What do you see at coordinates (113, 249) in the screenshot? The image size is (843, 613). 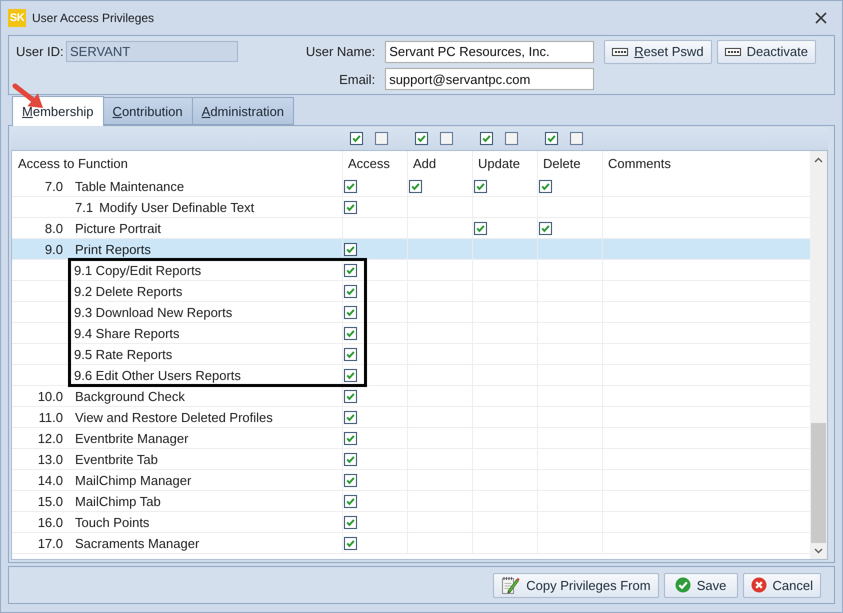 I see `row-label: Print Reports` at bounding box center [113, 249].